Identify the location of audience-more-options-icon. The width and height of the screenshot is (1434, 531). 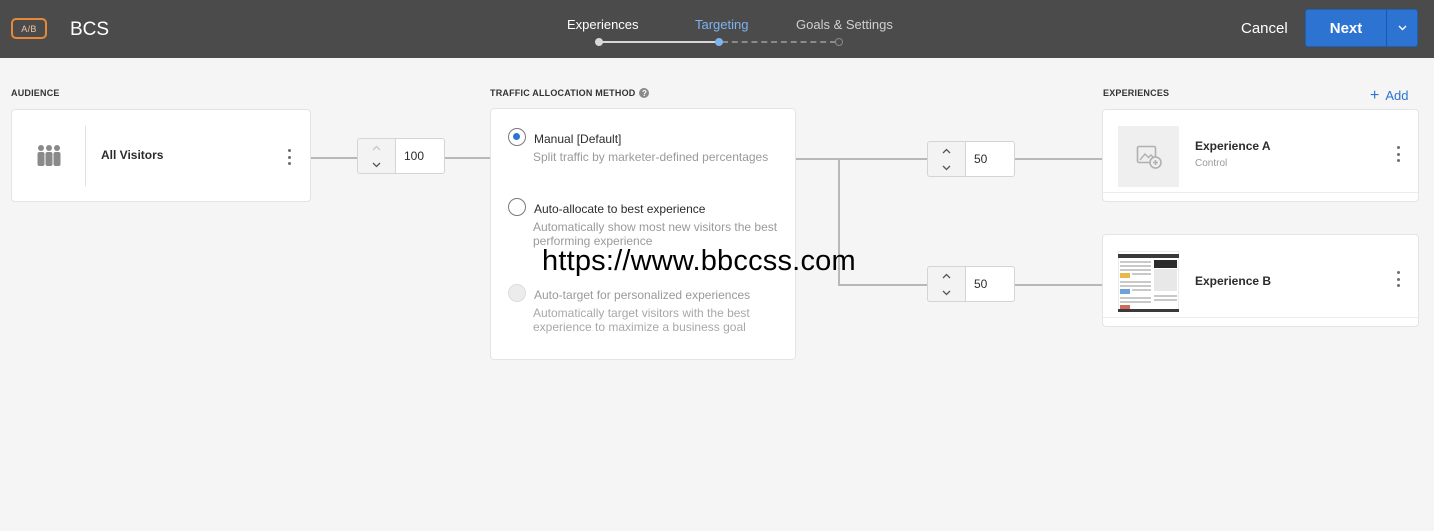
(289, 157).